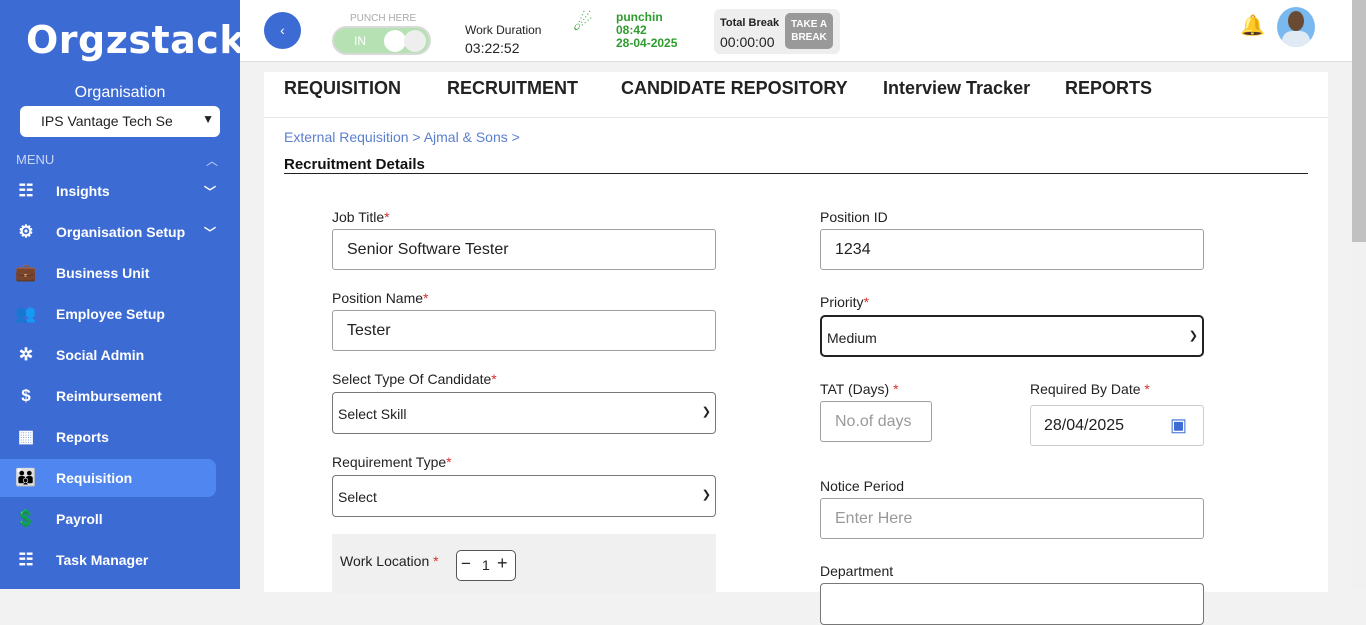  I want to click on minus-icon: −, so click(466, 564).